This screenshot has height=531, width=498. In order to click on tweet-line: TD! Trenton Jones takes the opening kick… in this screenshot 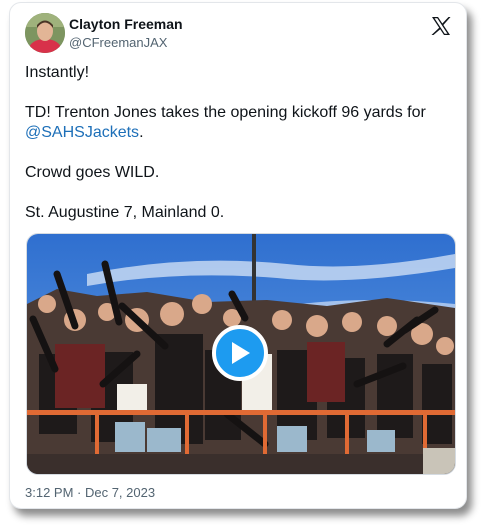, I will do `click(237, 123)`.